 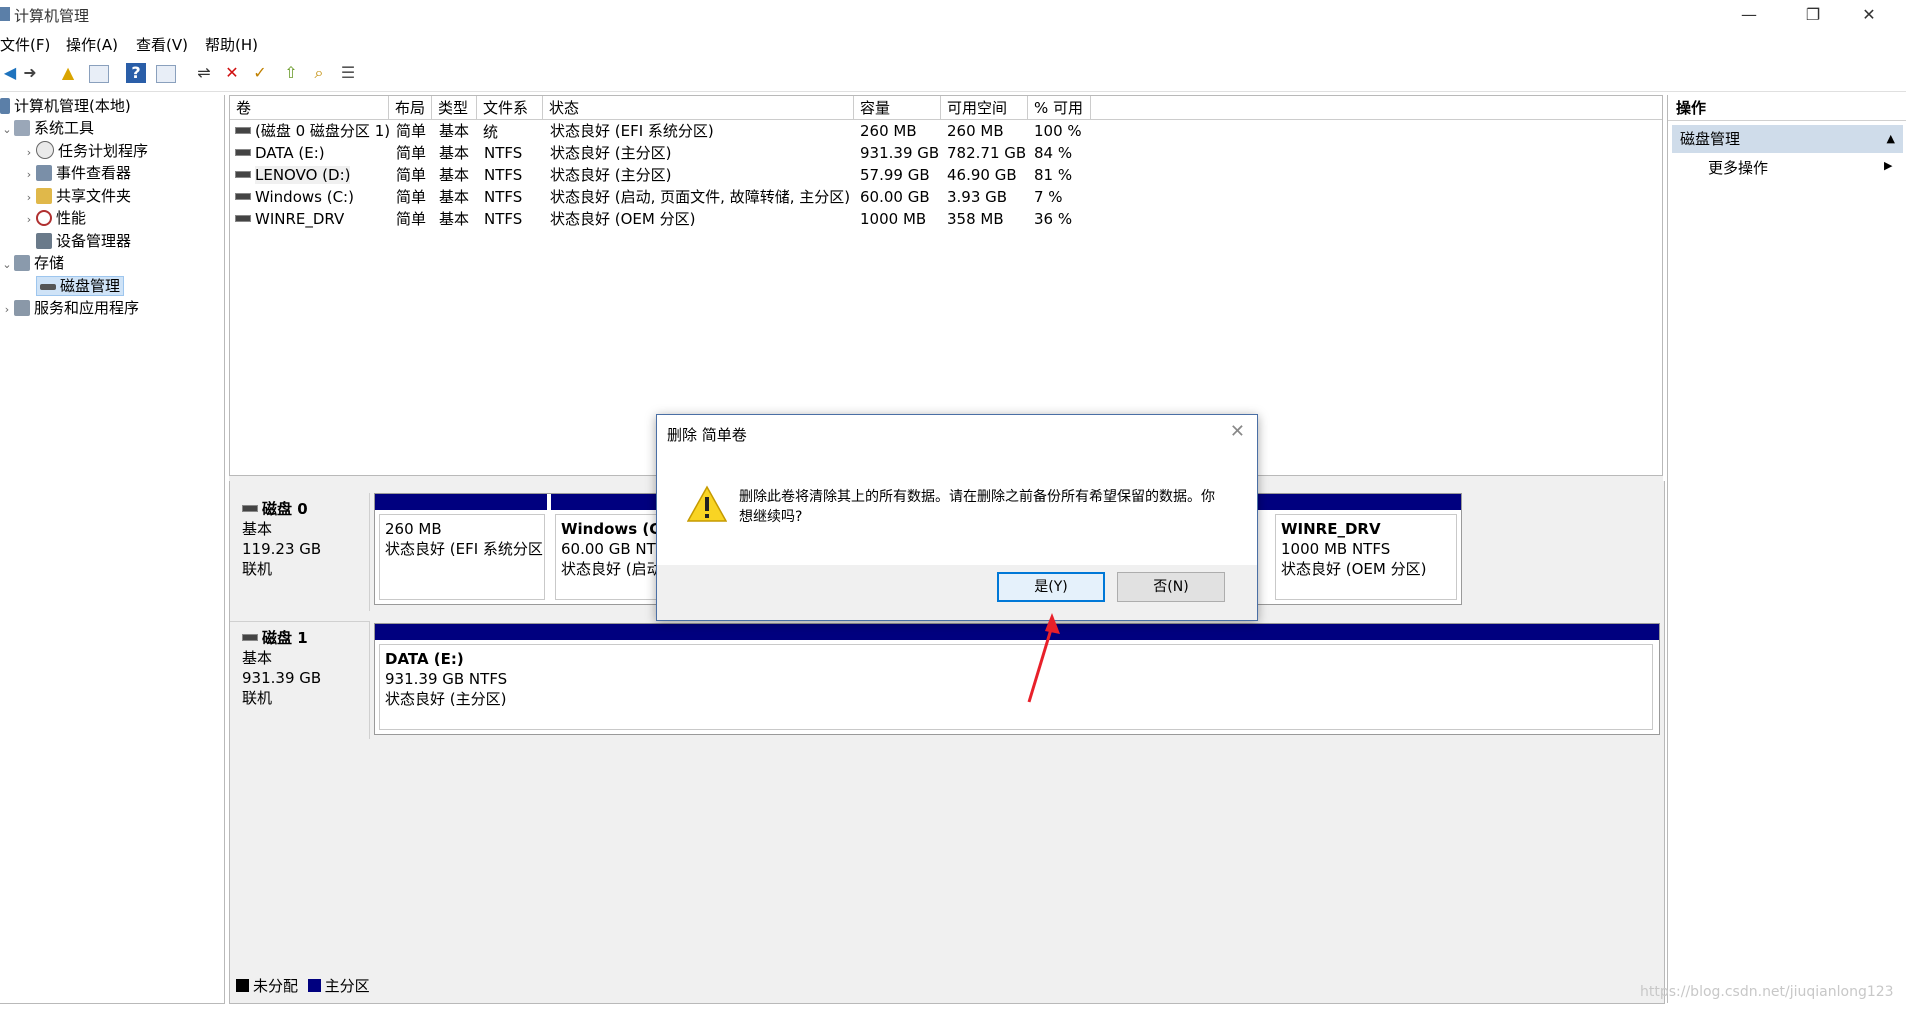 What do you see at coordinates (323, 131) in the screenshot?
I see `cell-volume: (磁盘 0 磁盘分区 1)` at bounding box center [323, 131].